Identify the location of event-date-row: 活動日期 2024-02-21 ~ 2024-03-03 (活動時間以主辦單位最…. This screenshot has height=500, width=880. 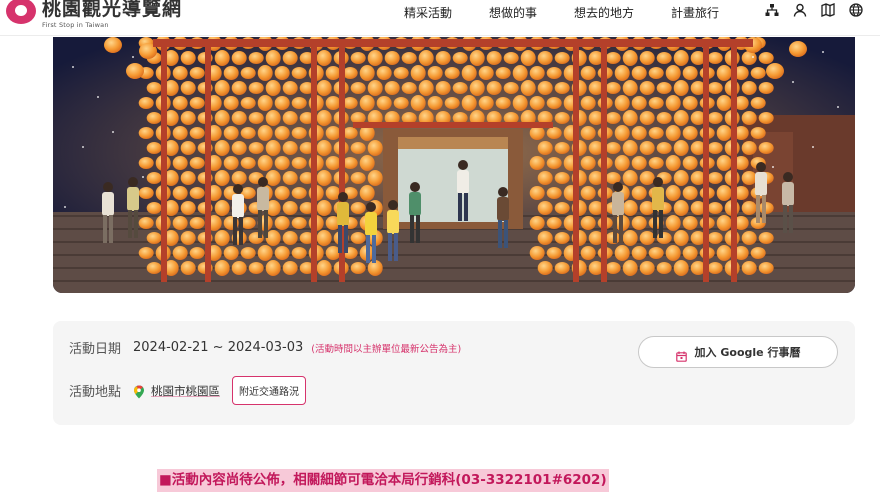
(265, 347).